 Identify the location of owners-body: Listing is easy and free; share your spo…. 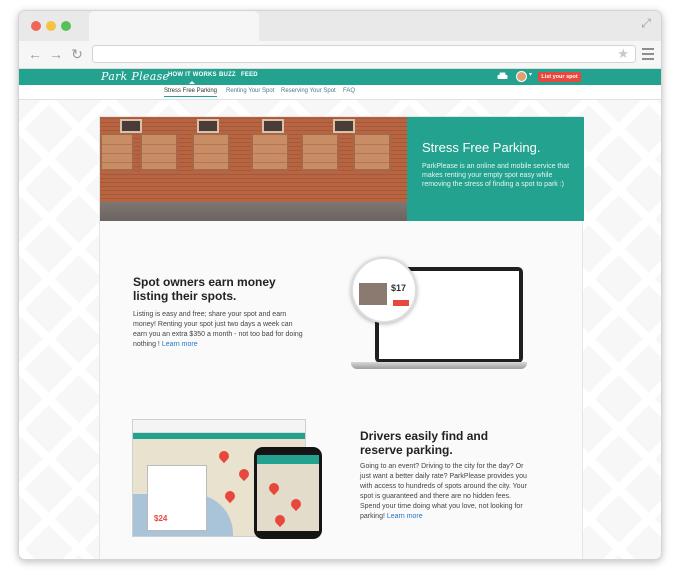
(218, 329).